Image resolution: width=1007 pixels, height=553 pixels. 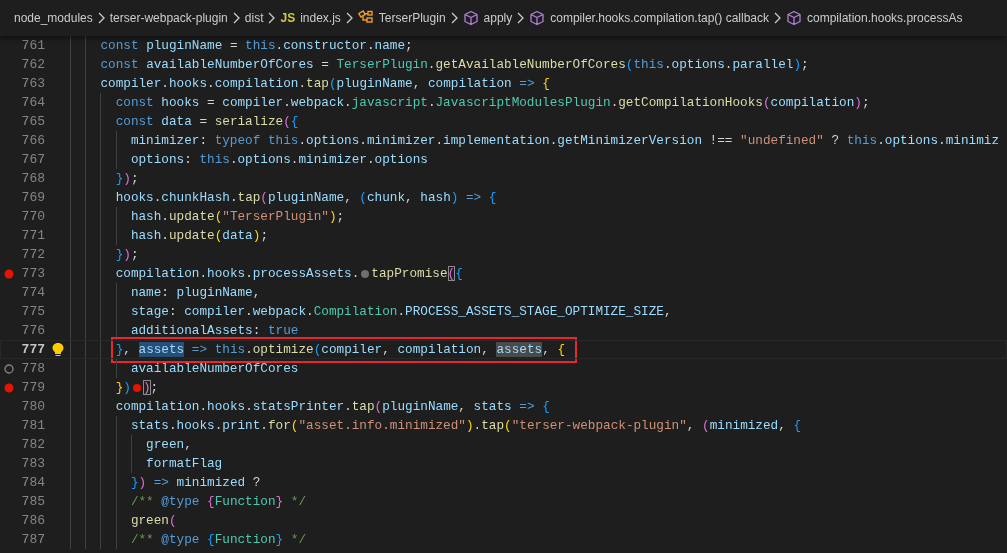 I want to click on line-number: 775, so click(x=32, y=311).